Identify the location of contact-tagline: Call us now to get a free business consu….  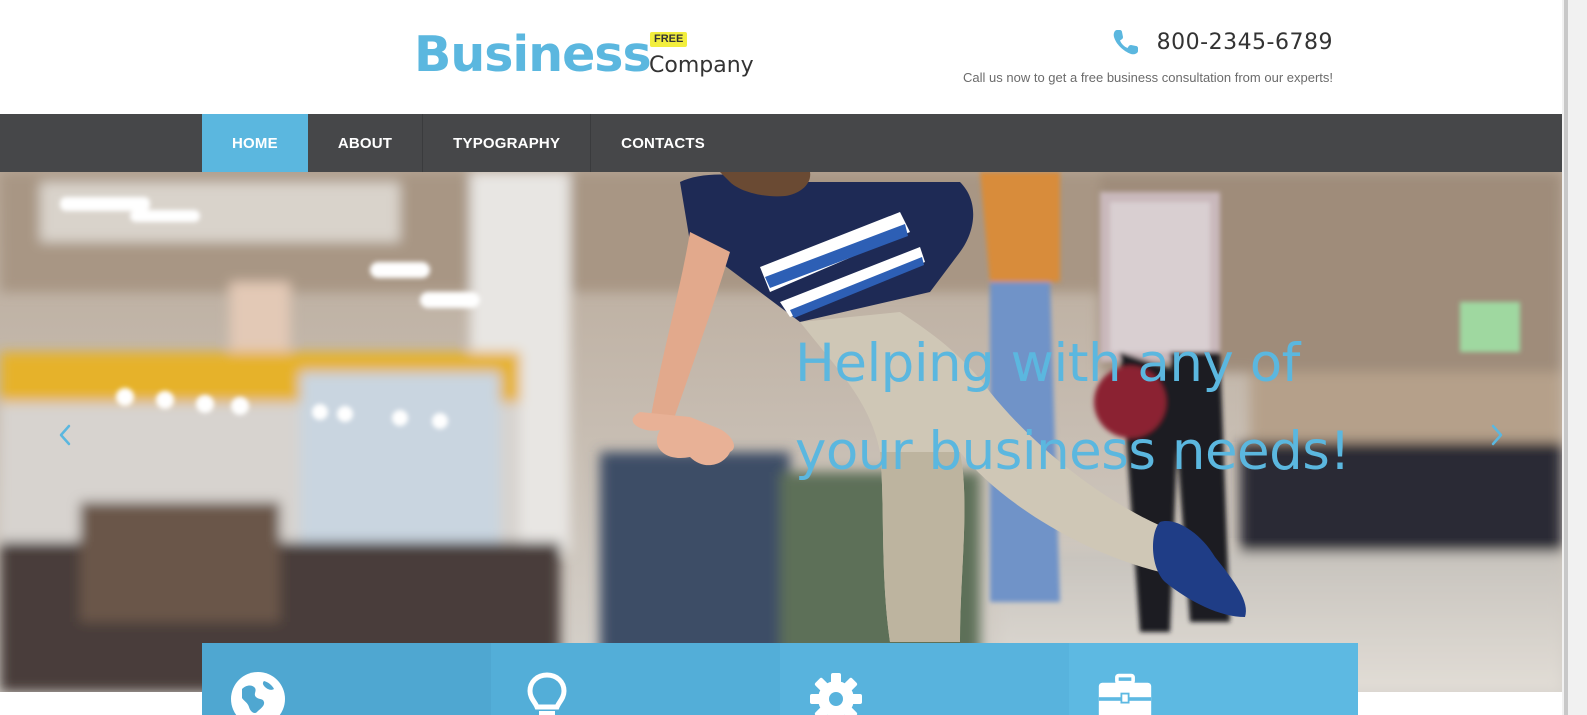
(1148, 77).